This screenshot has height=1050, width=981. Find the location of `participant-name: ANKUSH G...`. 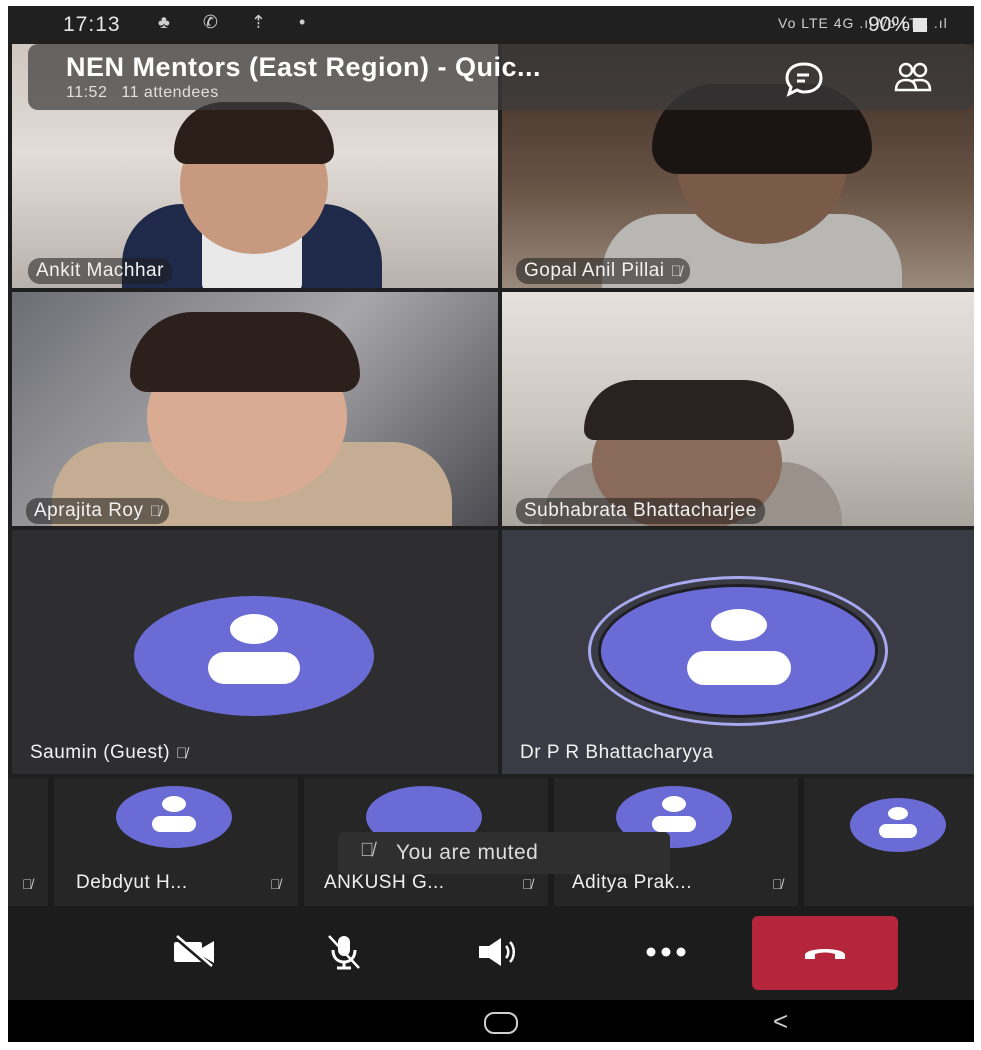

participant-name: ANKUSH G... is located at coordinates (384, 882).